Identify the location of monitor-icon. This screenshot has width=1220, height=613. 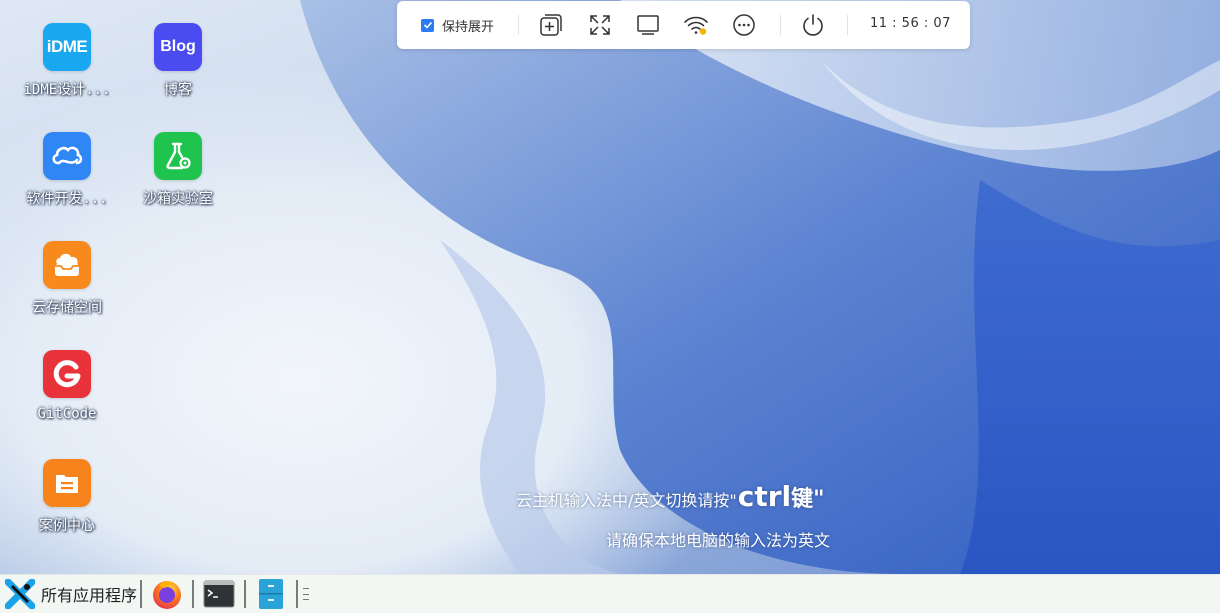
(648, 25).